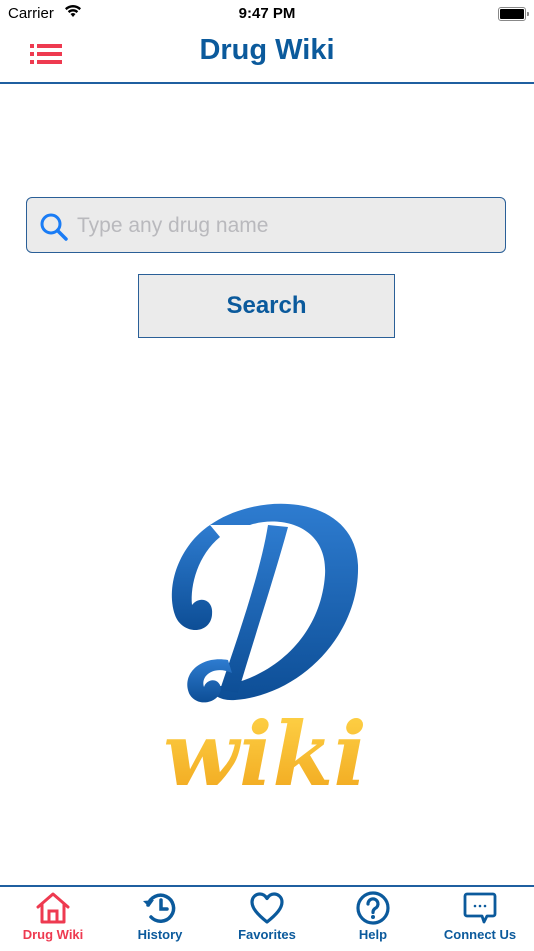  I want to click on clock: 9:47 PM, so click(267, 13).